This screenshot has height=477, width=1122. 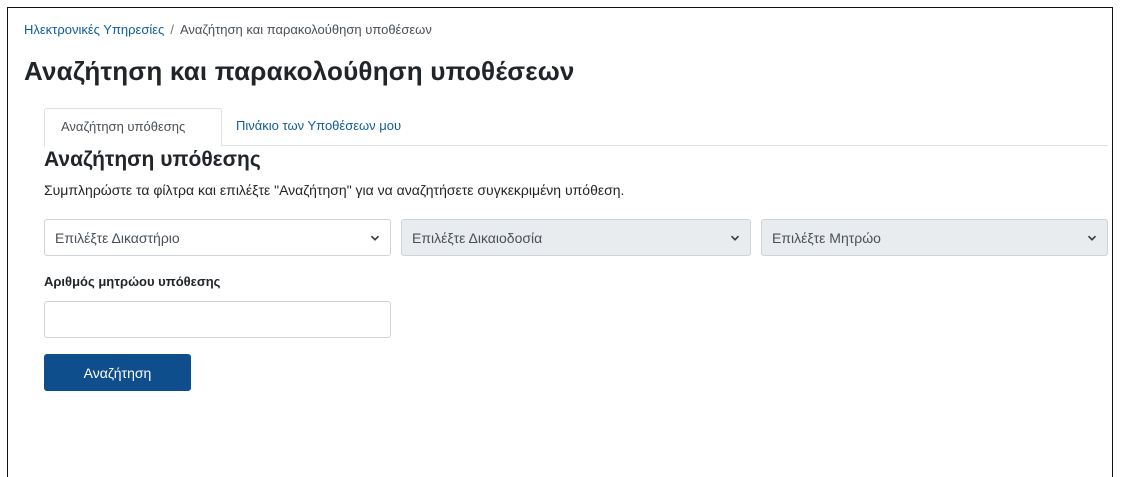 What do you see at coordinates (117, 238) in the screenshot?
I see `court-select-value: Επιλέξτε Δικαστήριο` at bounding box center [117, 238].